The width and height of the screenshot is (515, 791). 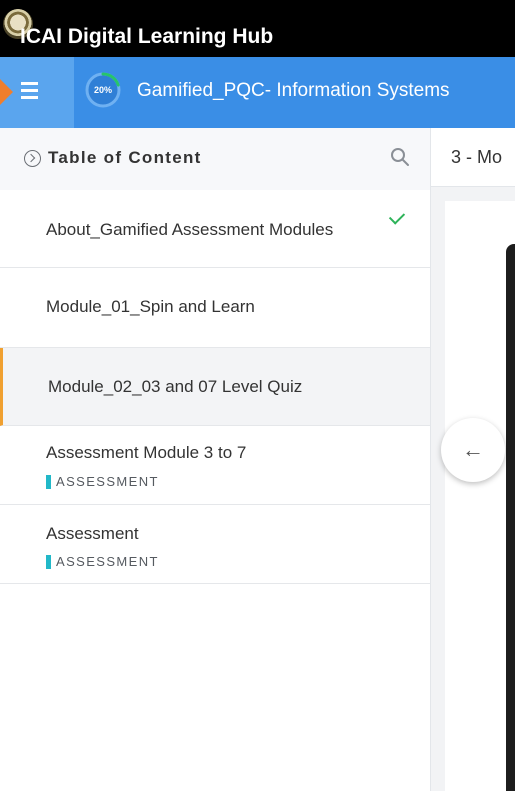 I want to click on toc-title: Table of Content, so click(x=125, y=157).